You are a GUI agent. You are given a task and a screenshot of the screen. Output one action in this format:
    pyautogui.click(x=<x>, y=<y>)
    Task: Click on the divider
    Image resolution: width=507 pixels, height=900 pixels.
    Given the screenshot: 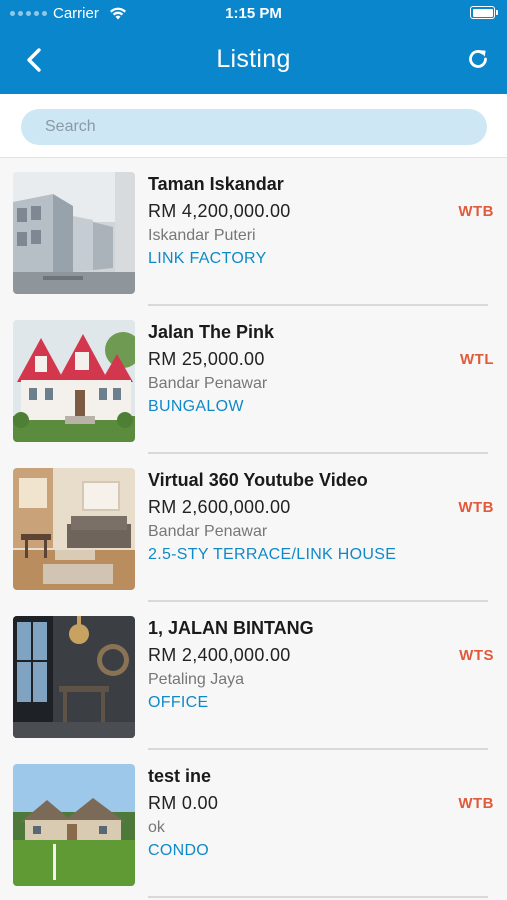 What is the action you would take?
    pyautogui.click(x=318, y=897)
    